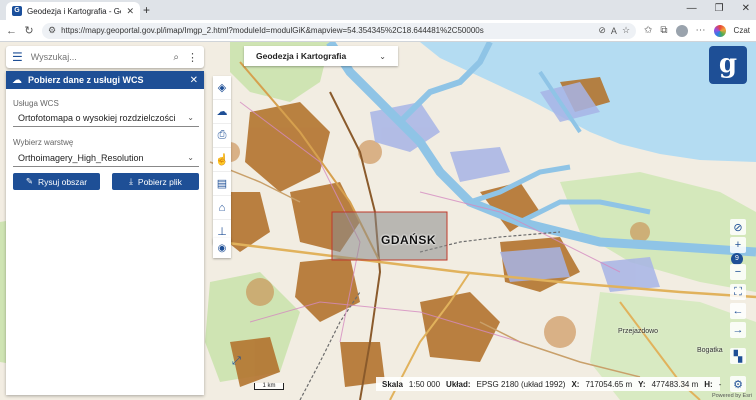 Image resolution: width=756 pixels, height=400 pixels. I want to click on scale-label: Skala, so click(392, 384).